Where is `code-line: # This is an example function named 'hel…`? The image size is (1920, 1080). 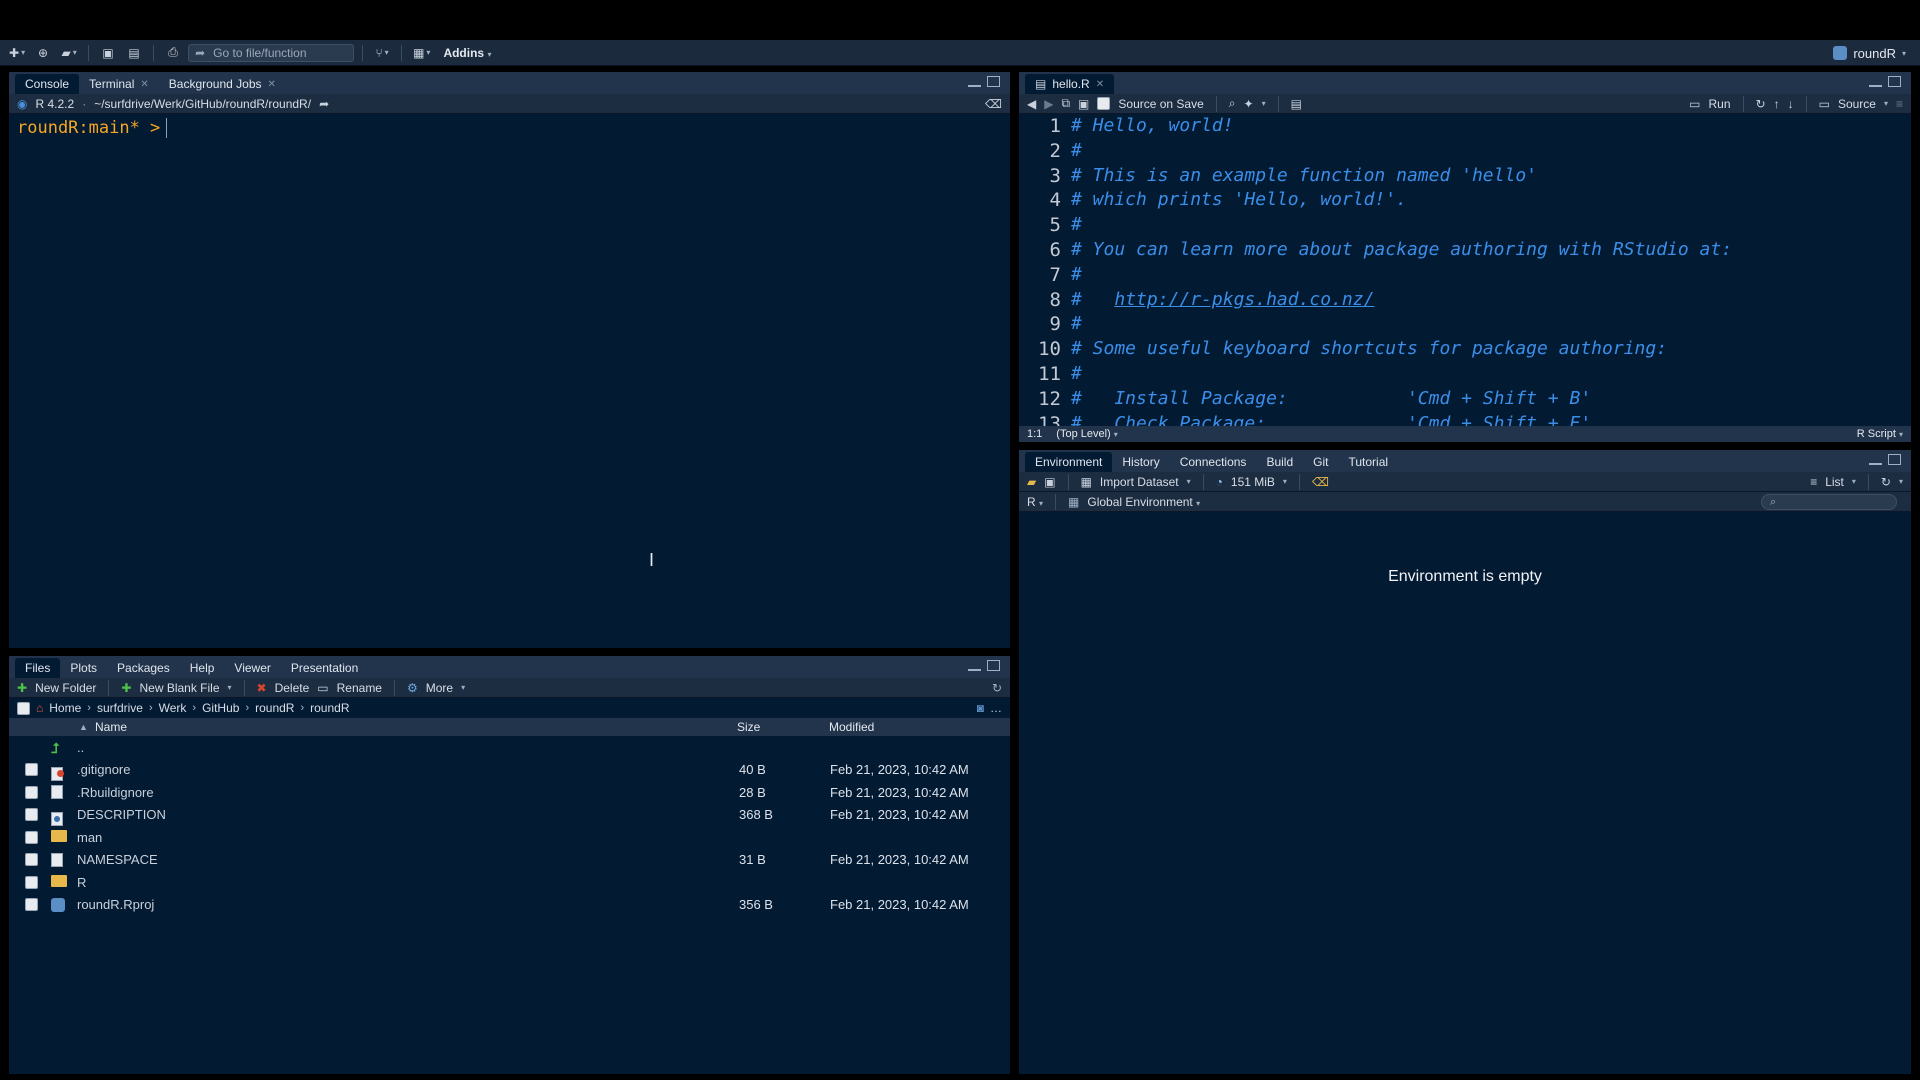
code-line: # This is an example function named 'hel… is located at coordinates (1491, 176).